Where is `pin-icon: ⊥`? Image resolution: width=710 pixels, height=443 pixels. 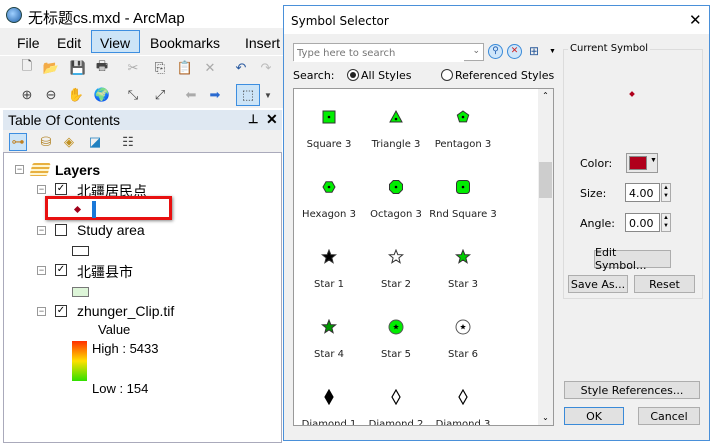
pin-icon: ⊥ is located at coordinates (253, 119).